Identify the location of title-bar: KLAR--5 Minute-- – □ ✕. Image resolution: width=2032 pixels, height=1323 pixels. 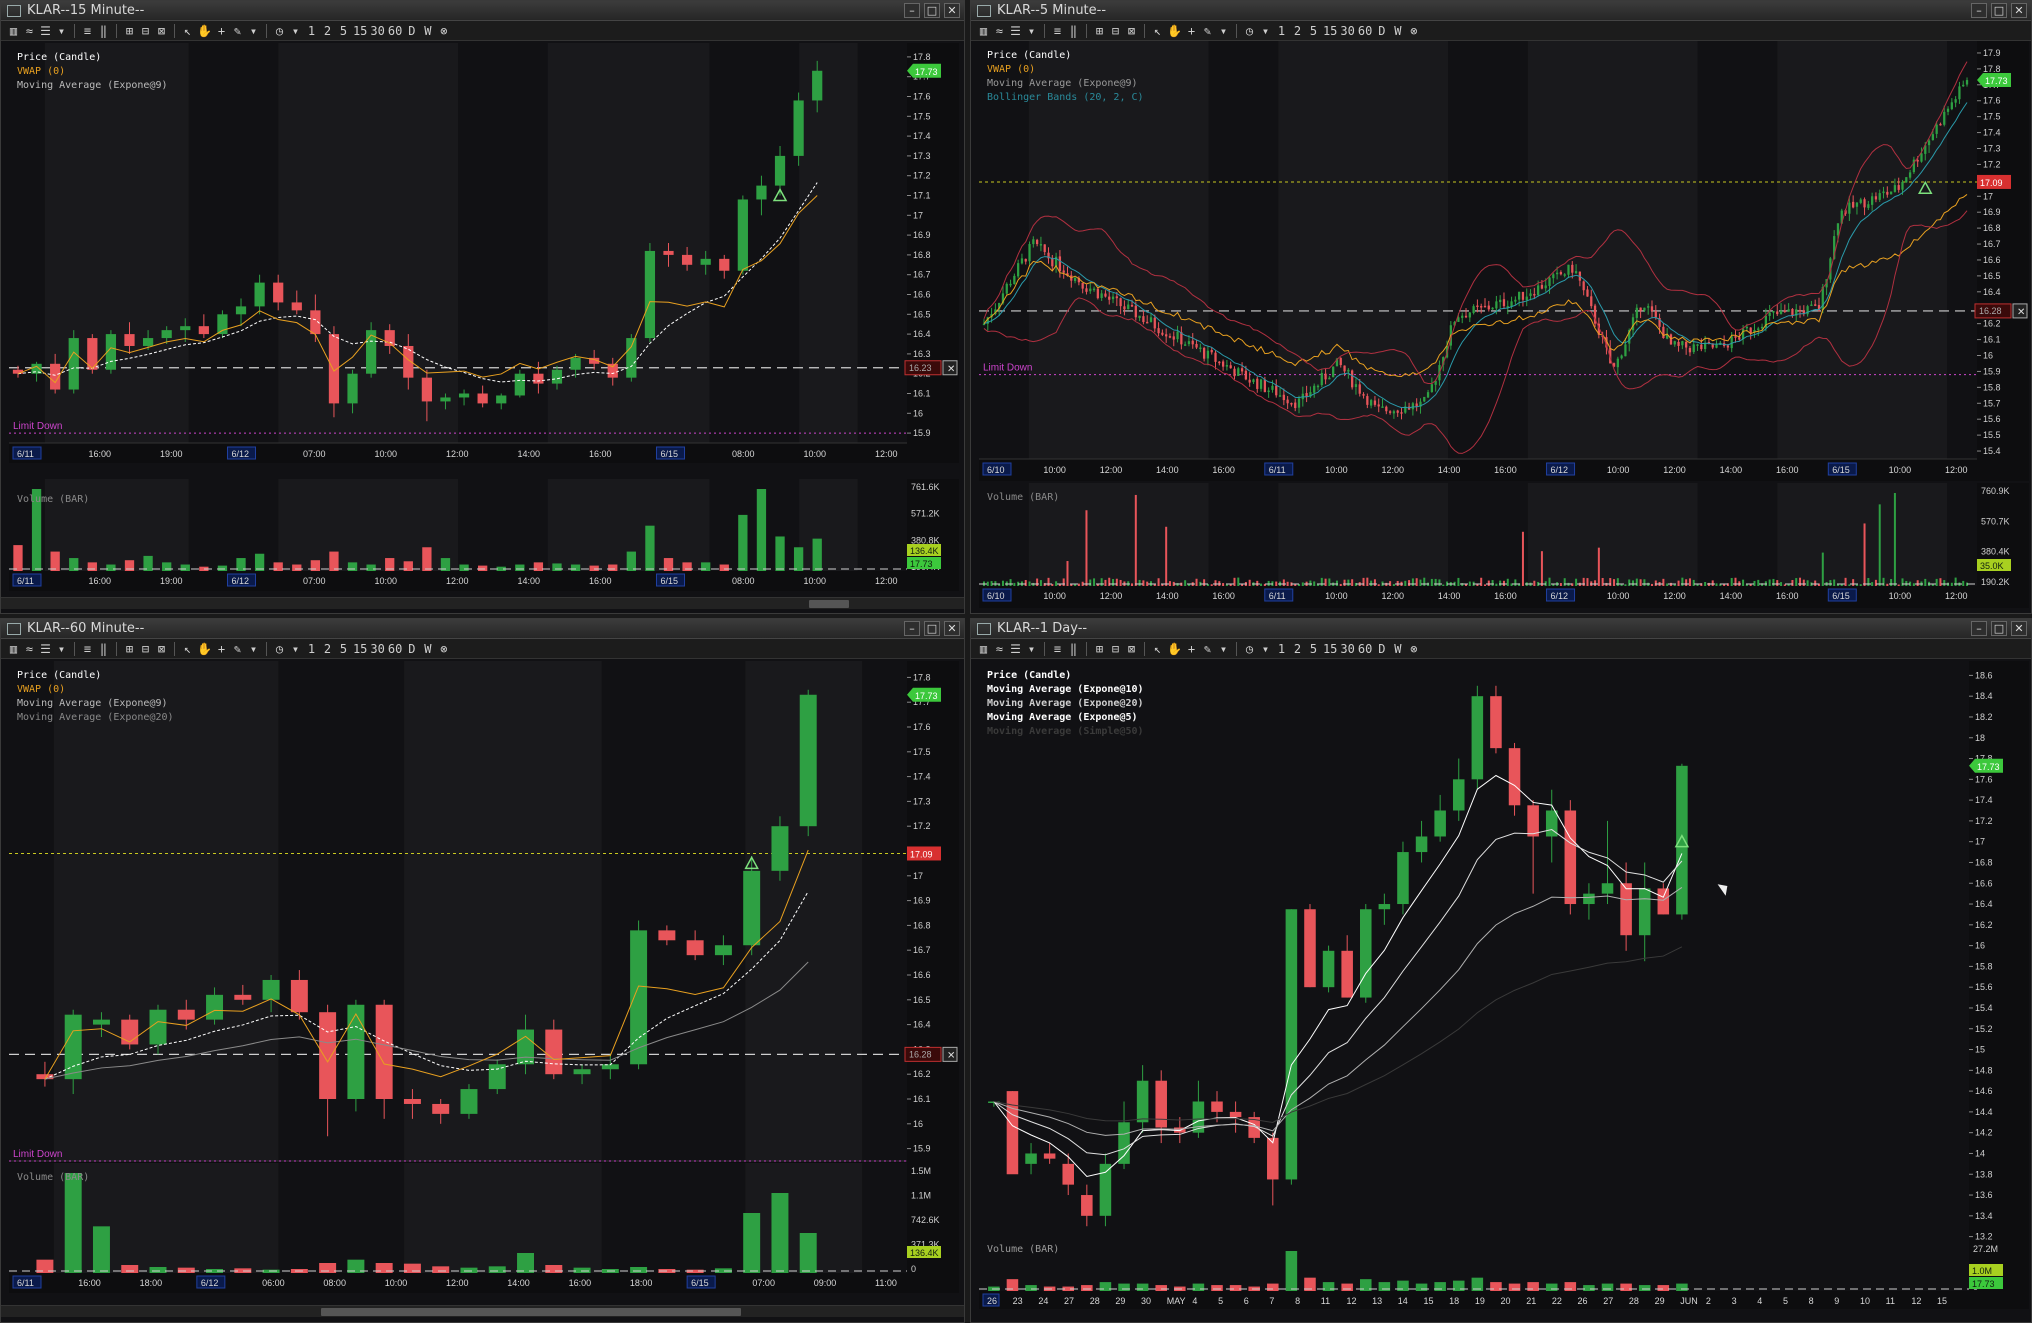
(1501, 11).